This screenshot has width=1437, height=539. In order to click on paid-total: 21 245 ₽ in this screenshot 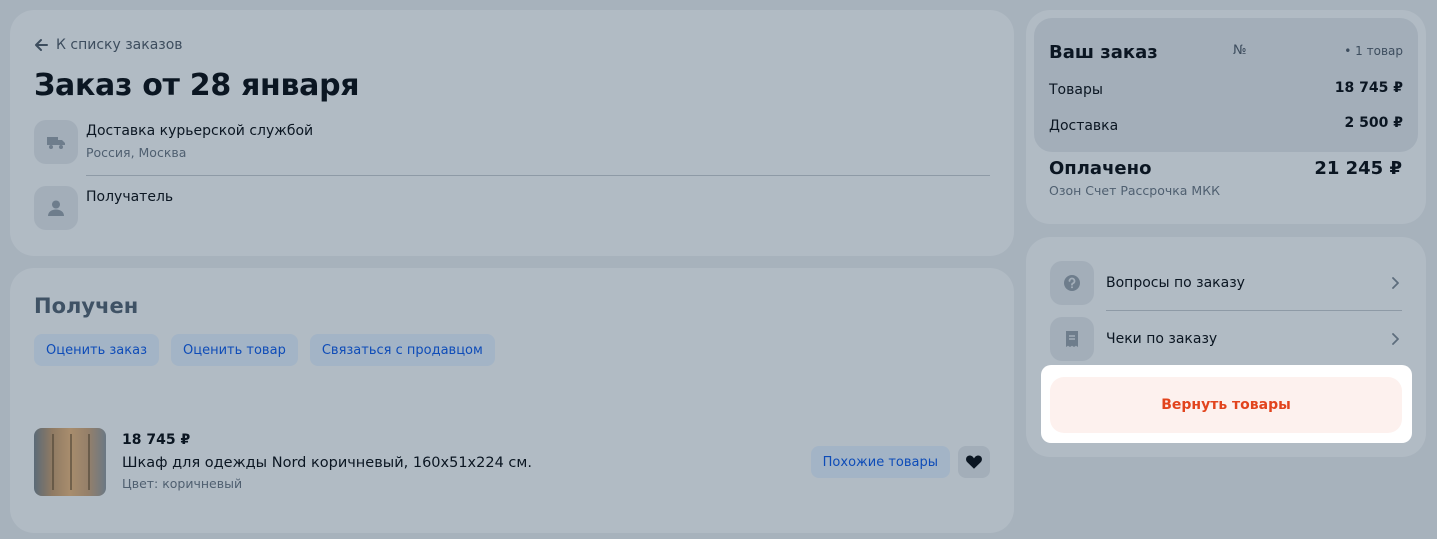, I will do `click(1358, 168)`.